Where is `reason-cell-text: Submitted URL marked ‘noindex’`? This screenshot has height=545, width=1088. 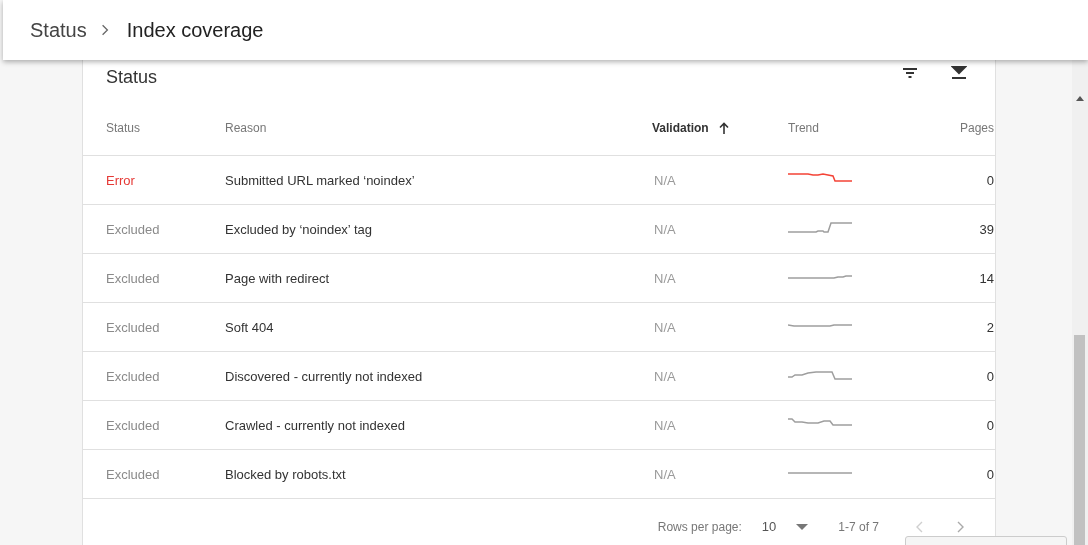 reason-cell-text: Submitted URL marked ‘noindex’ is located at coordinates (320, 180).